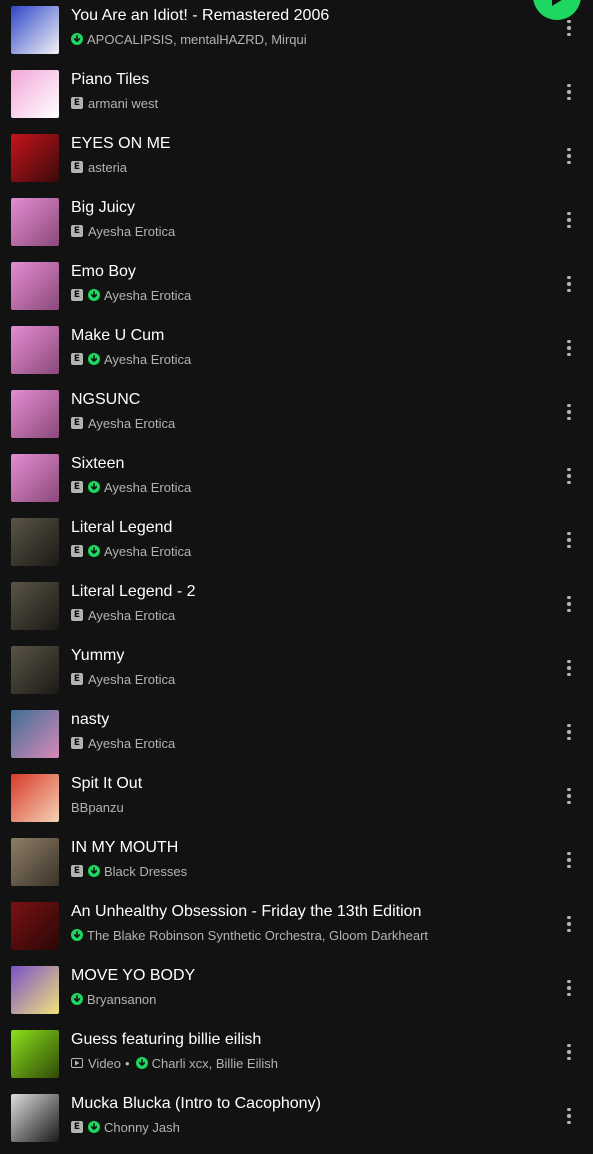 This screenshot has width=593, height=1154. Describe the element at coordinates (296, 991) in the screenshot. I see `track-row: MOVE YO BODY Bryansanon` at that location.